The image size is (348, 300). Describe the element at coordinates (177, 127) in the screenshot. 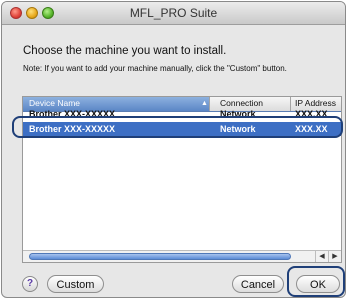

I see `selected-row-callout` at that location.